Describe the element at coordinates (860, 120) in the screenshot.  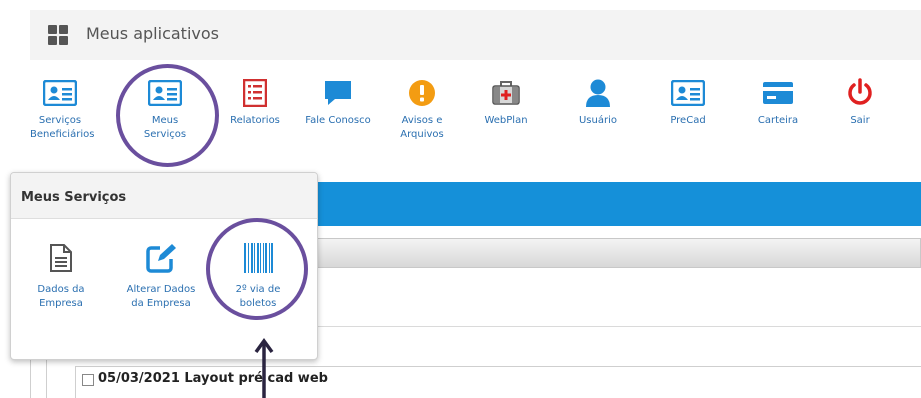
I see `app-label-line1: Sair` at that location.